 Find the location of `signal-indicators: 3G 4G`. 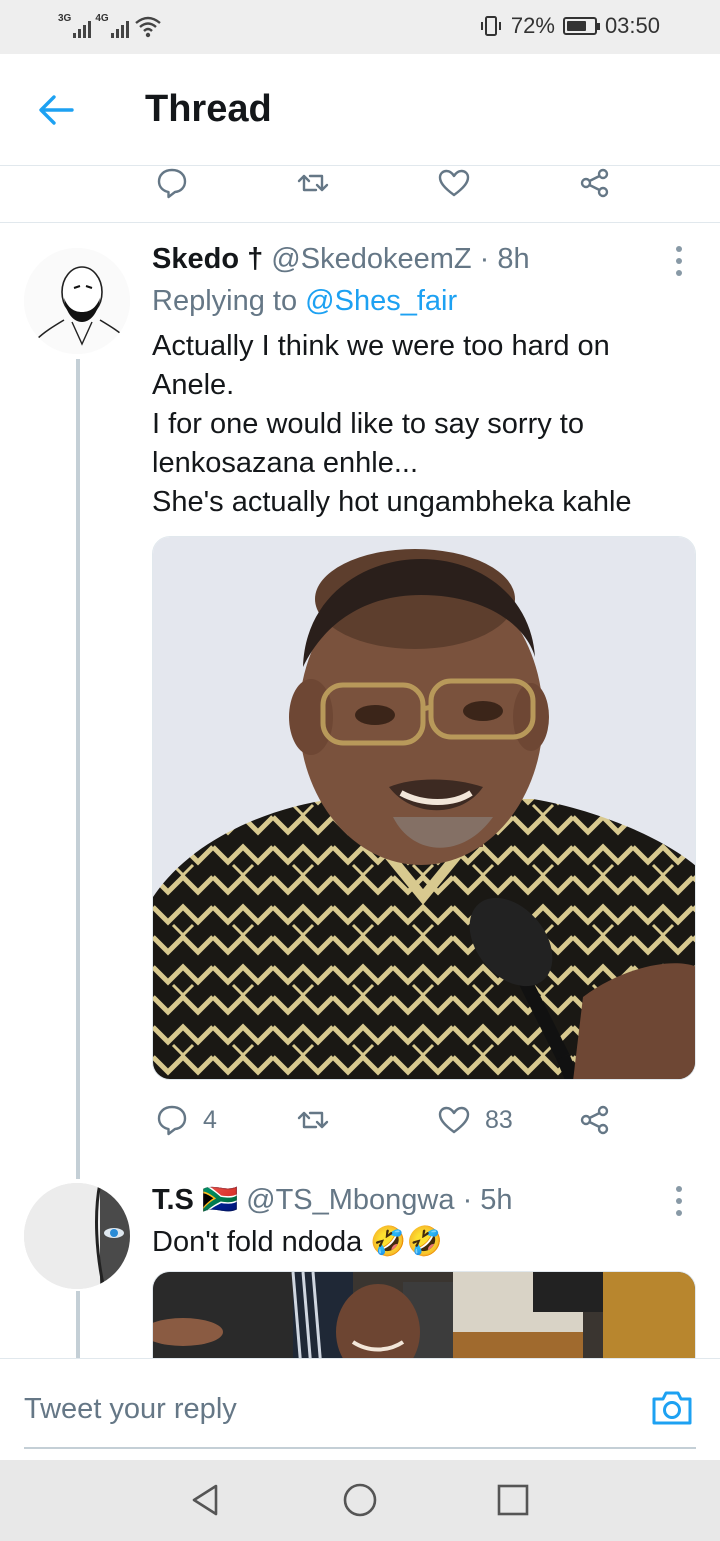

signal-indicators: 3G 4G is located at coordinates (110, 26).